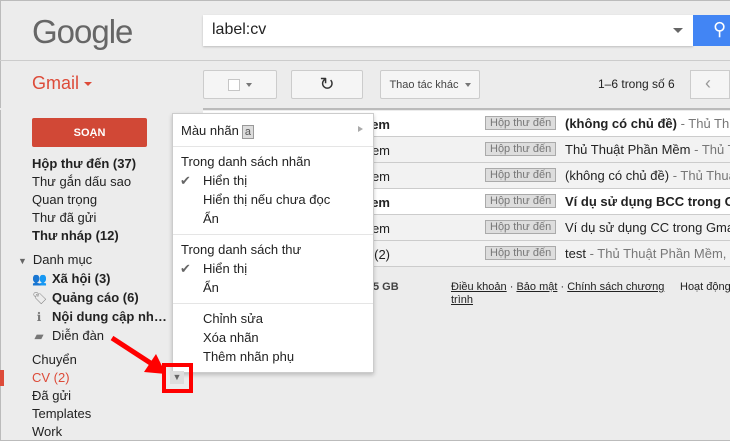 The image size is (730, 441). I want to click on refresh-button: ↻, so click(327, 84).